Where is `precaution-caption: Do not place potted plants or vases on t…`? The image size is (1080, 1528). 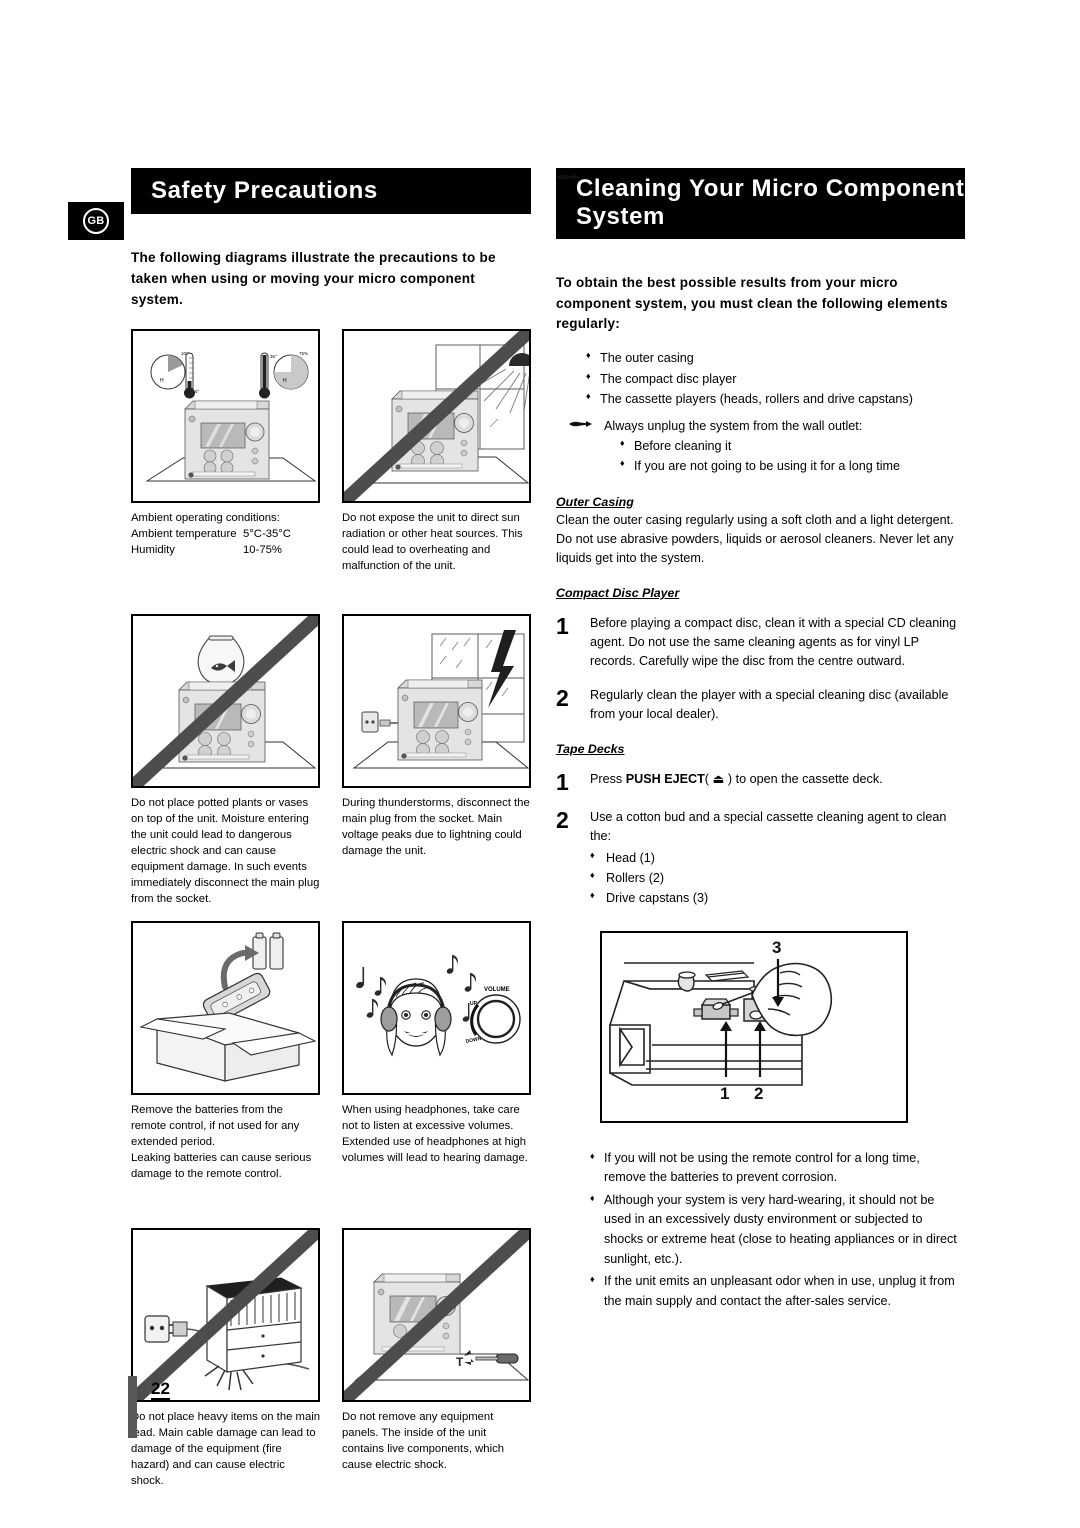
precaution-caption: Do not place potted plants or vases on t… is located at coordinates (225, 851).